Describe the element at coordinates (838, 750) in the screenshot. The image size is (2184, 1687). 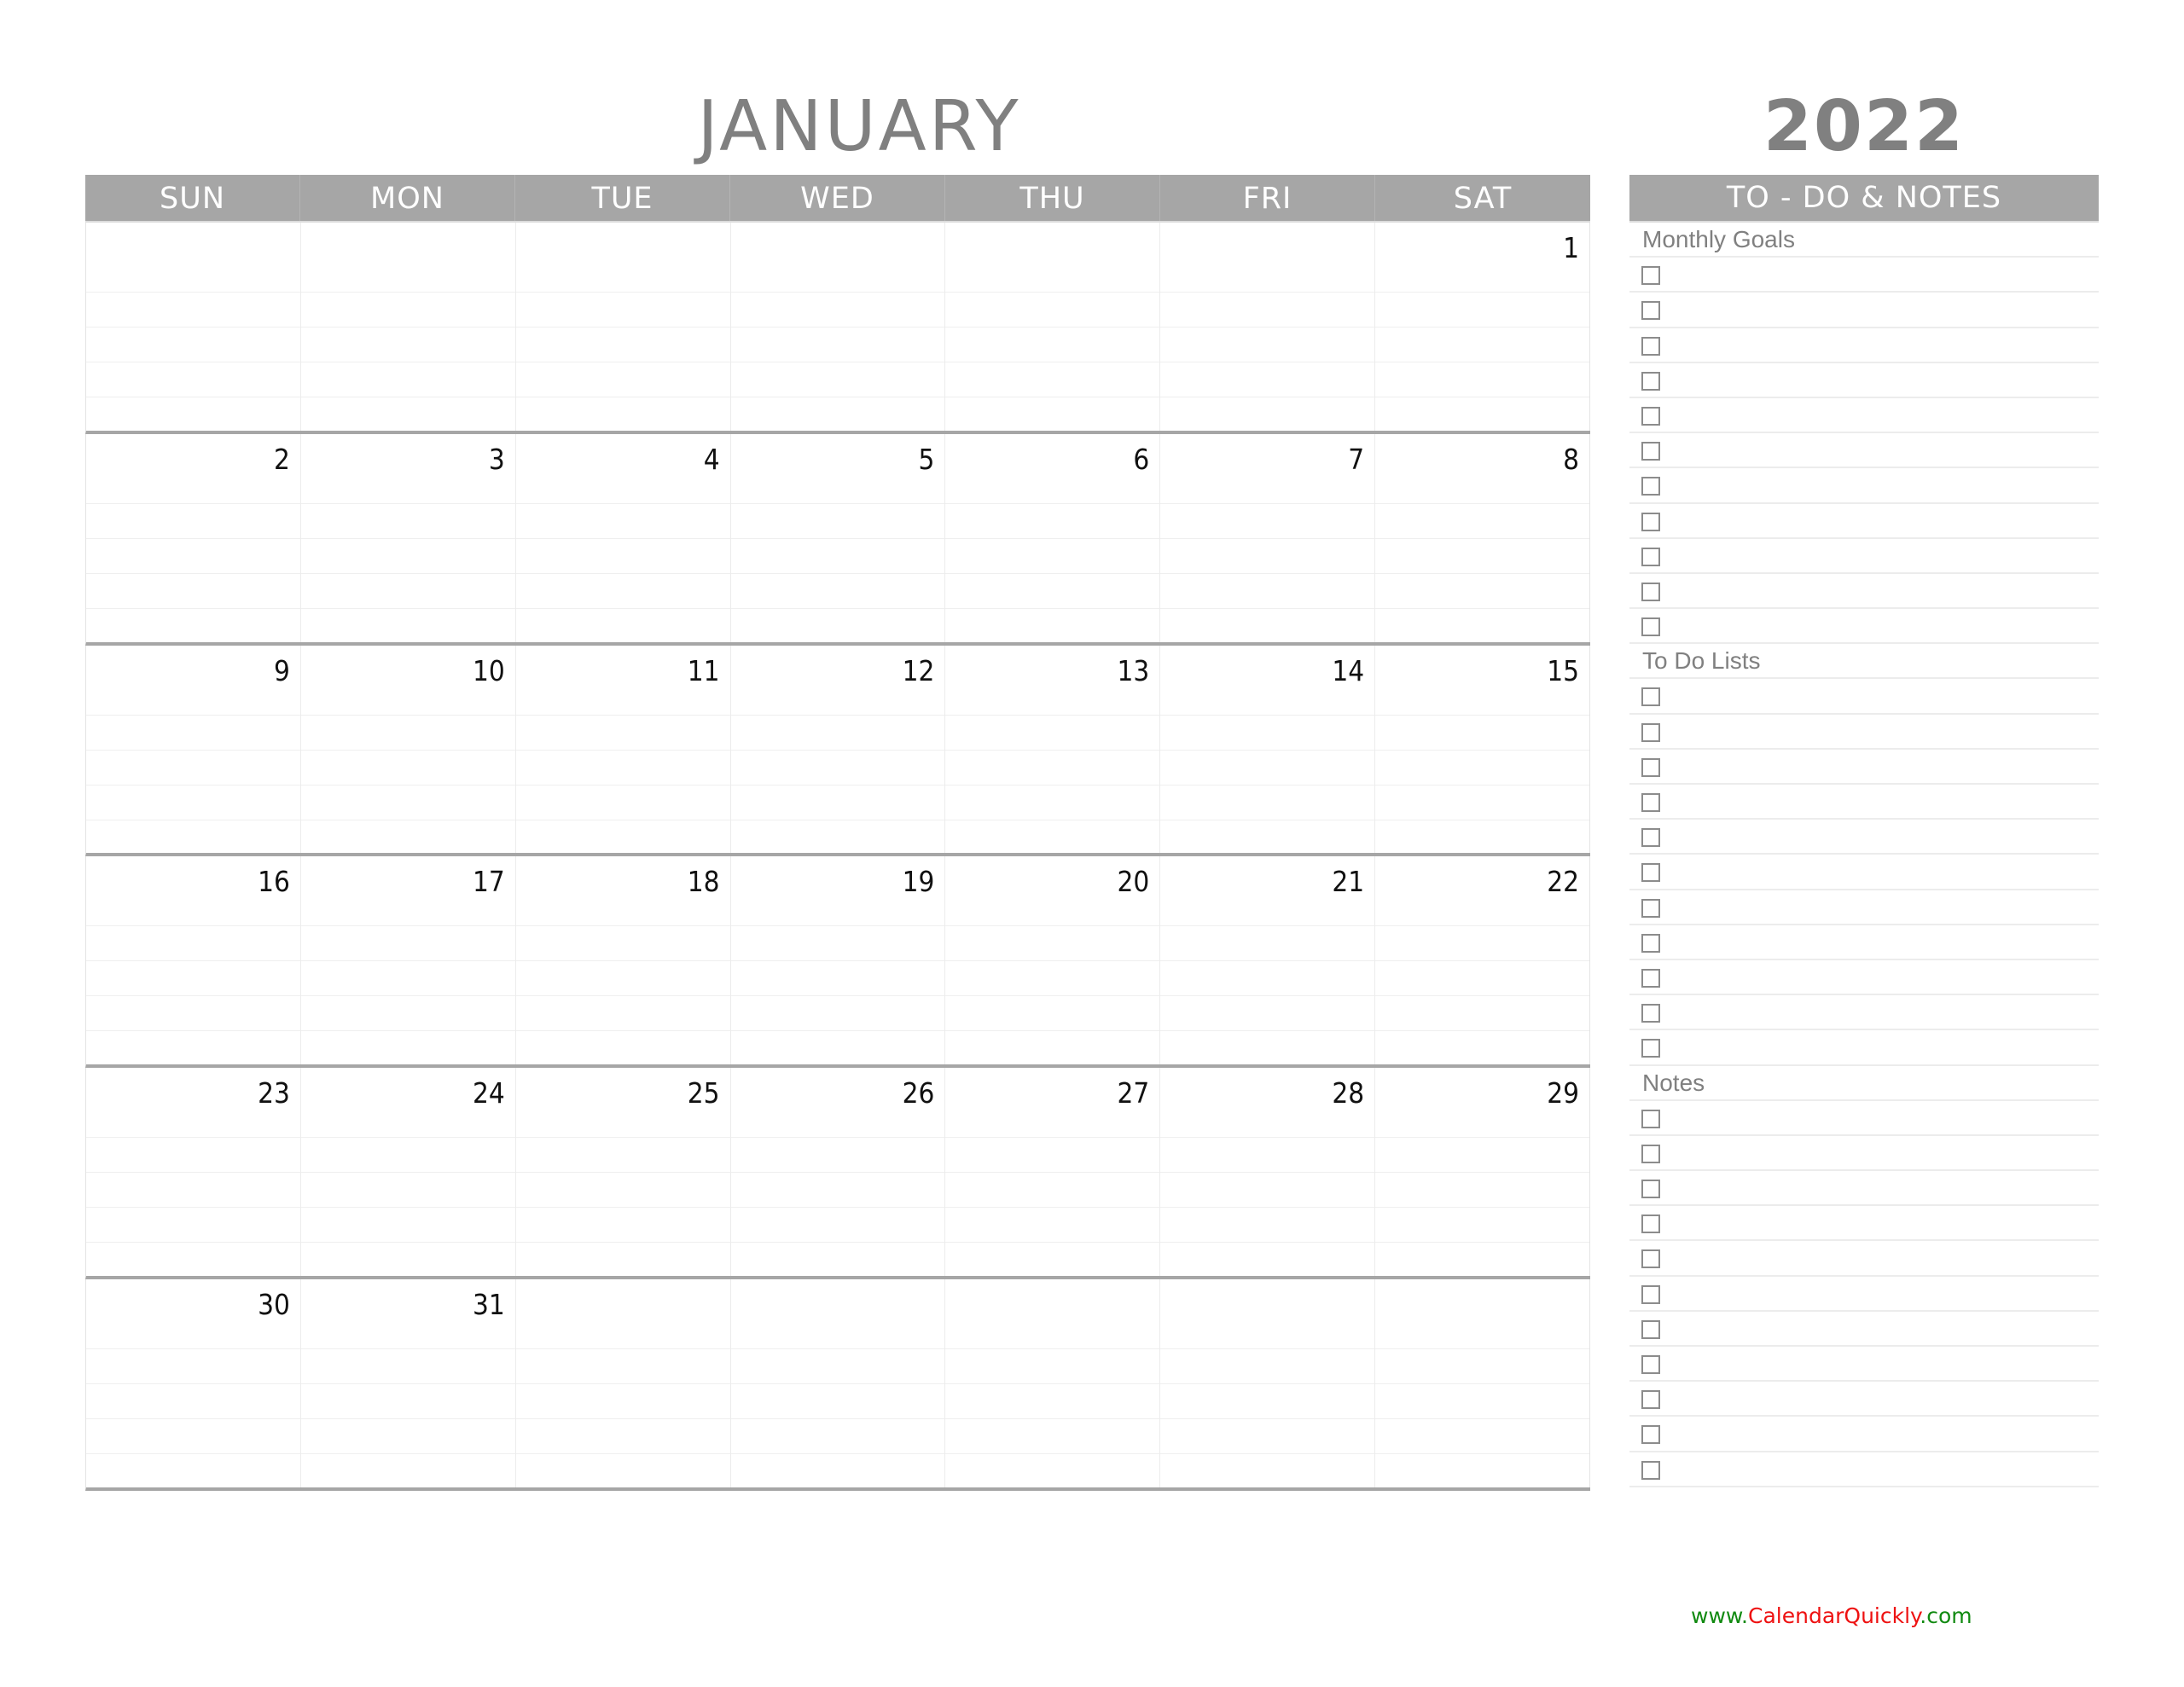
I see `day-cell: 12` at that location.